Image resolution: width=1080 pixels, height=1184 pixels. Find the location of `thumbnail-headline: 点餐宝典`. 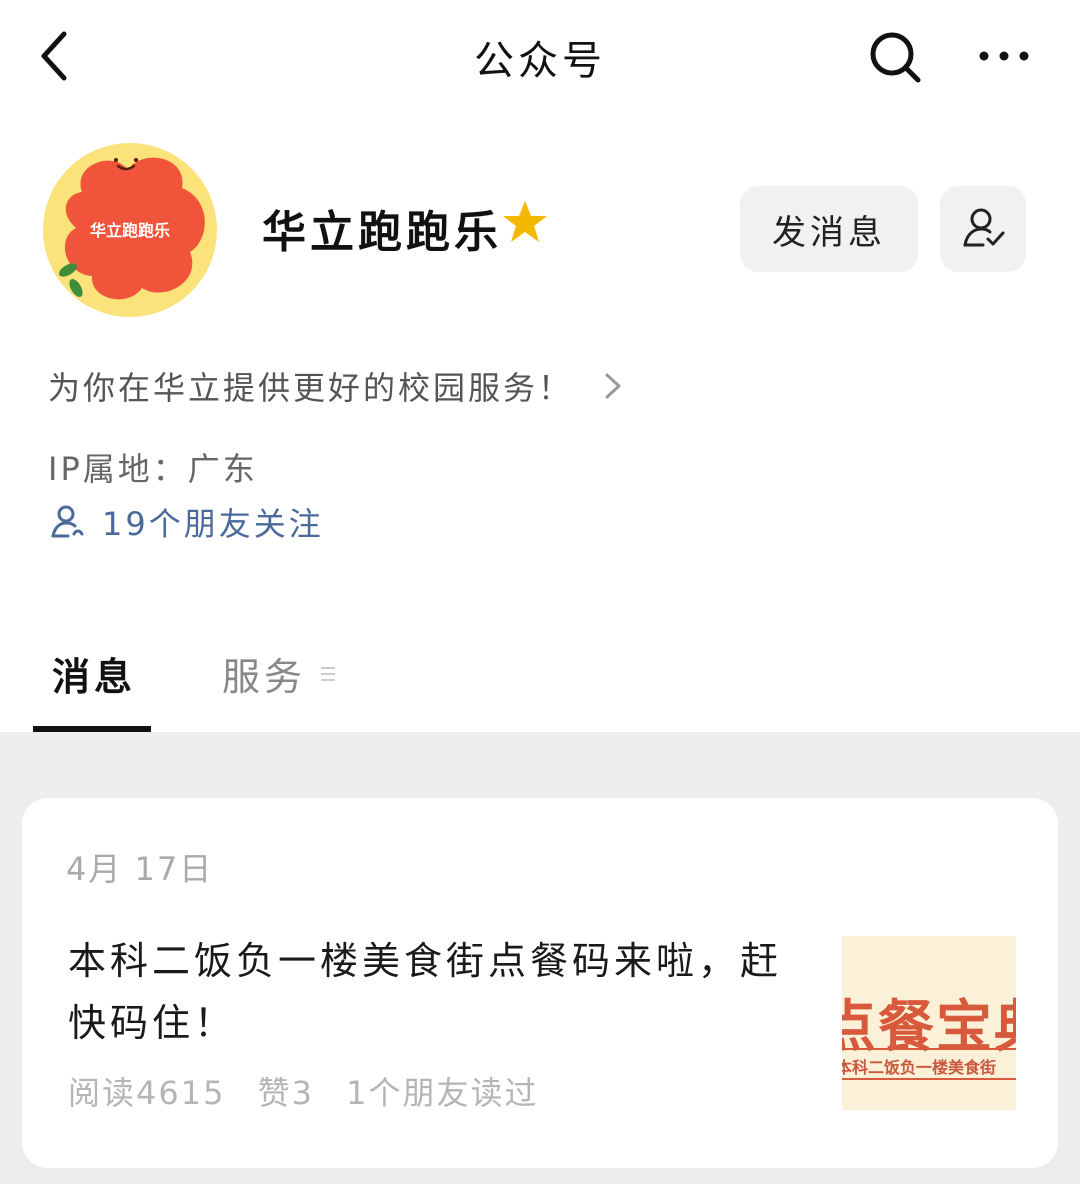

thumbnail-headline: 点餐宝典 is located at coordinates (929, 1027).